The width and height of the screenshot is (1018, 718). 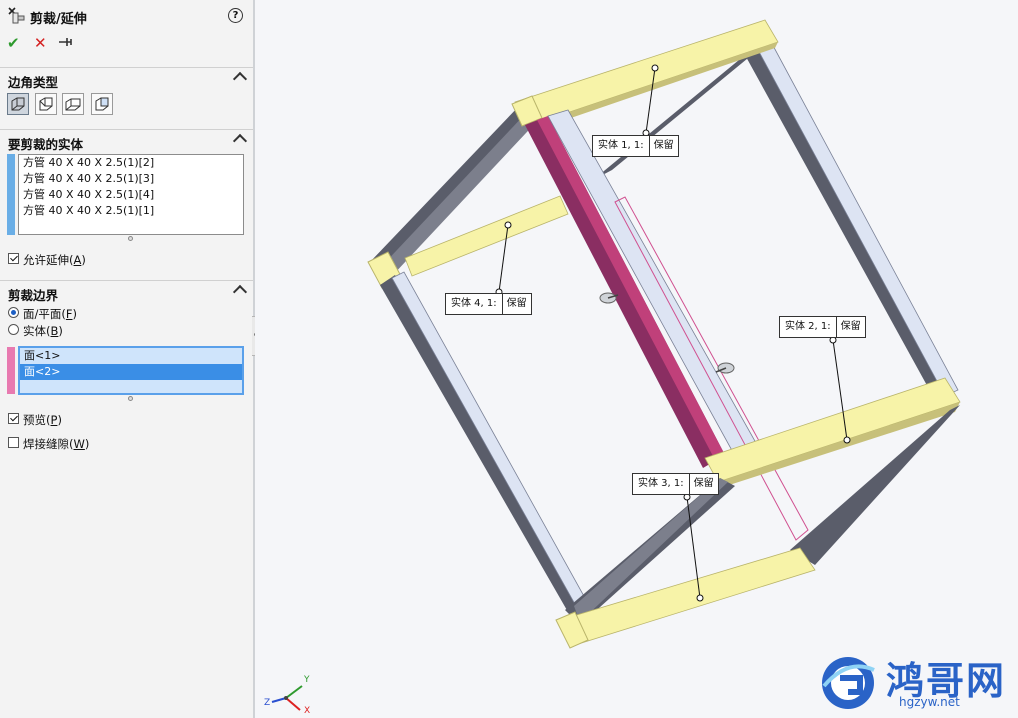 What do you see at coordinates (11, 194) in the screenshot?
I see `bodies-color-bar` at bounding box center [11, 194].